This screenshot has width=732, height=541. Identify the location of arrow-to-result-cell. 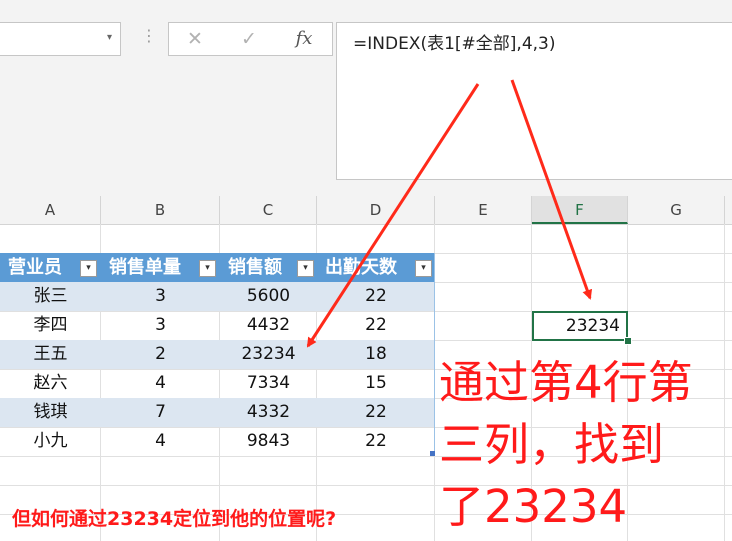
(551, 189).